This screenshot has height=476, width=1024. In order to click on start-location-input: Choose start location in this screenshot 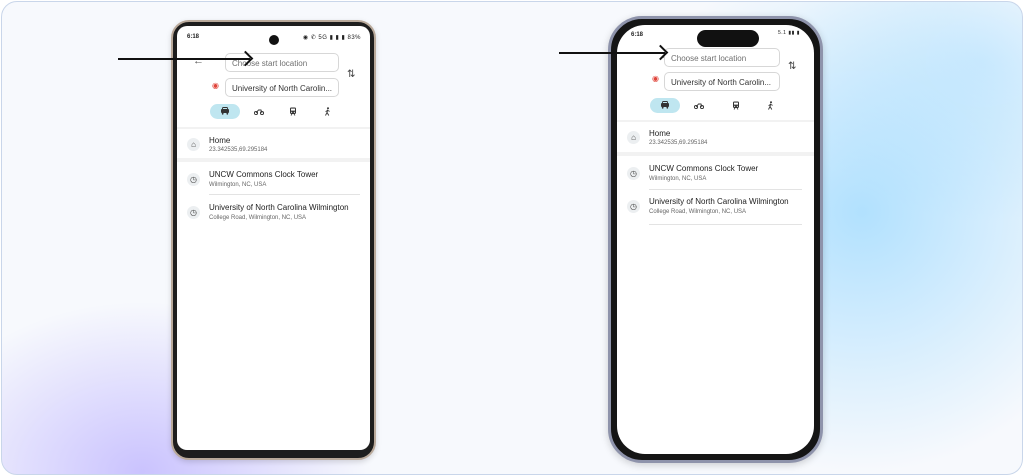, I will do `click(722, 57)`.